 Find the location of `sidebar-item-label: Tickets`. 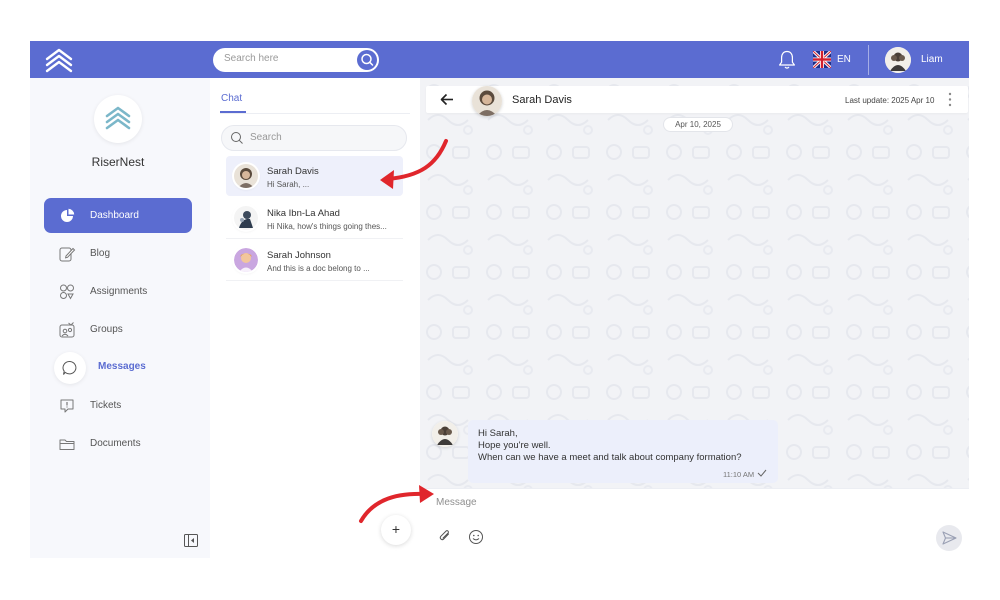

sidebar-item-label: Tickets is located at coordinates (106, 405).